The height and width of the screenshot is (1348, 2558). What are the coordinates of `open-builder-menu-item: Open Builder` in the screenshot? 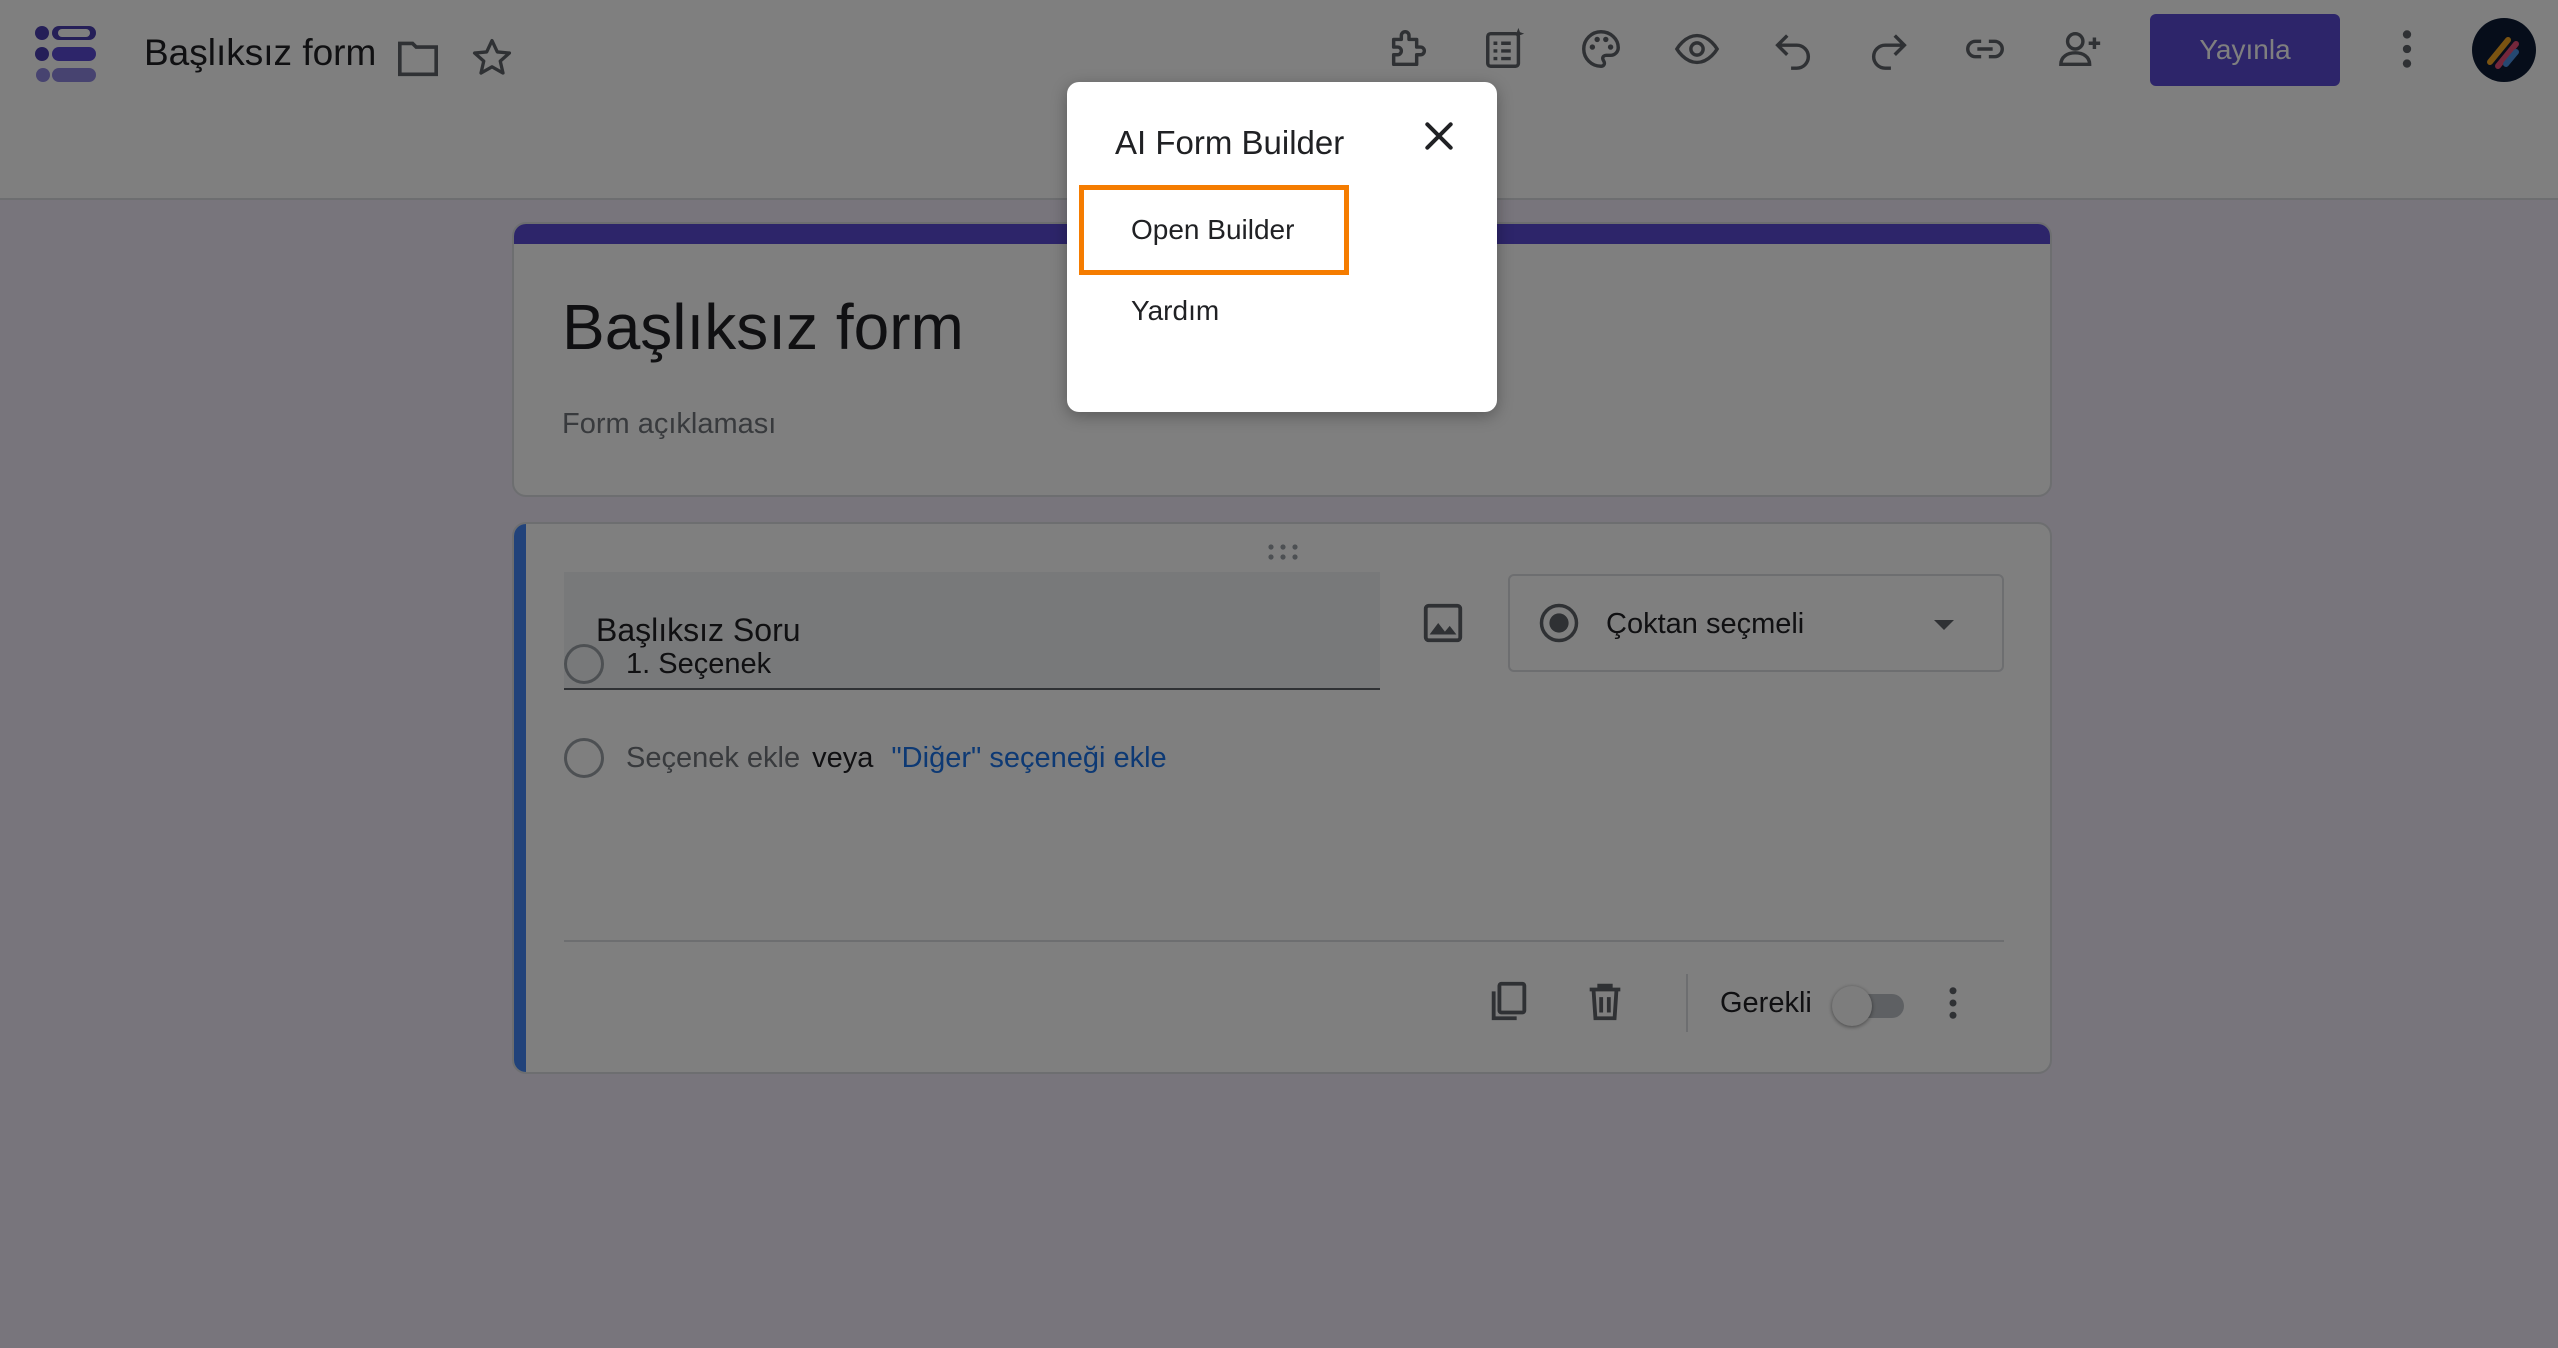 It's located at (1214, 230).